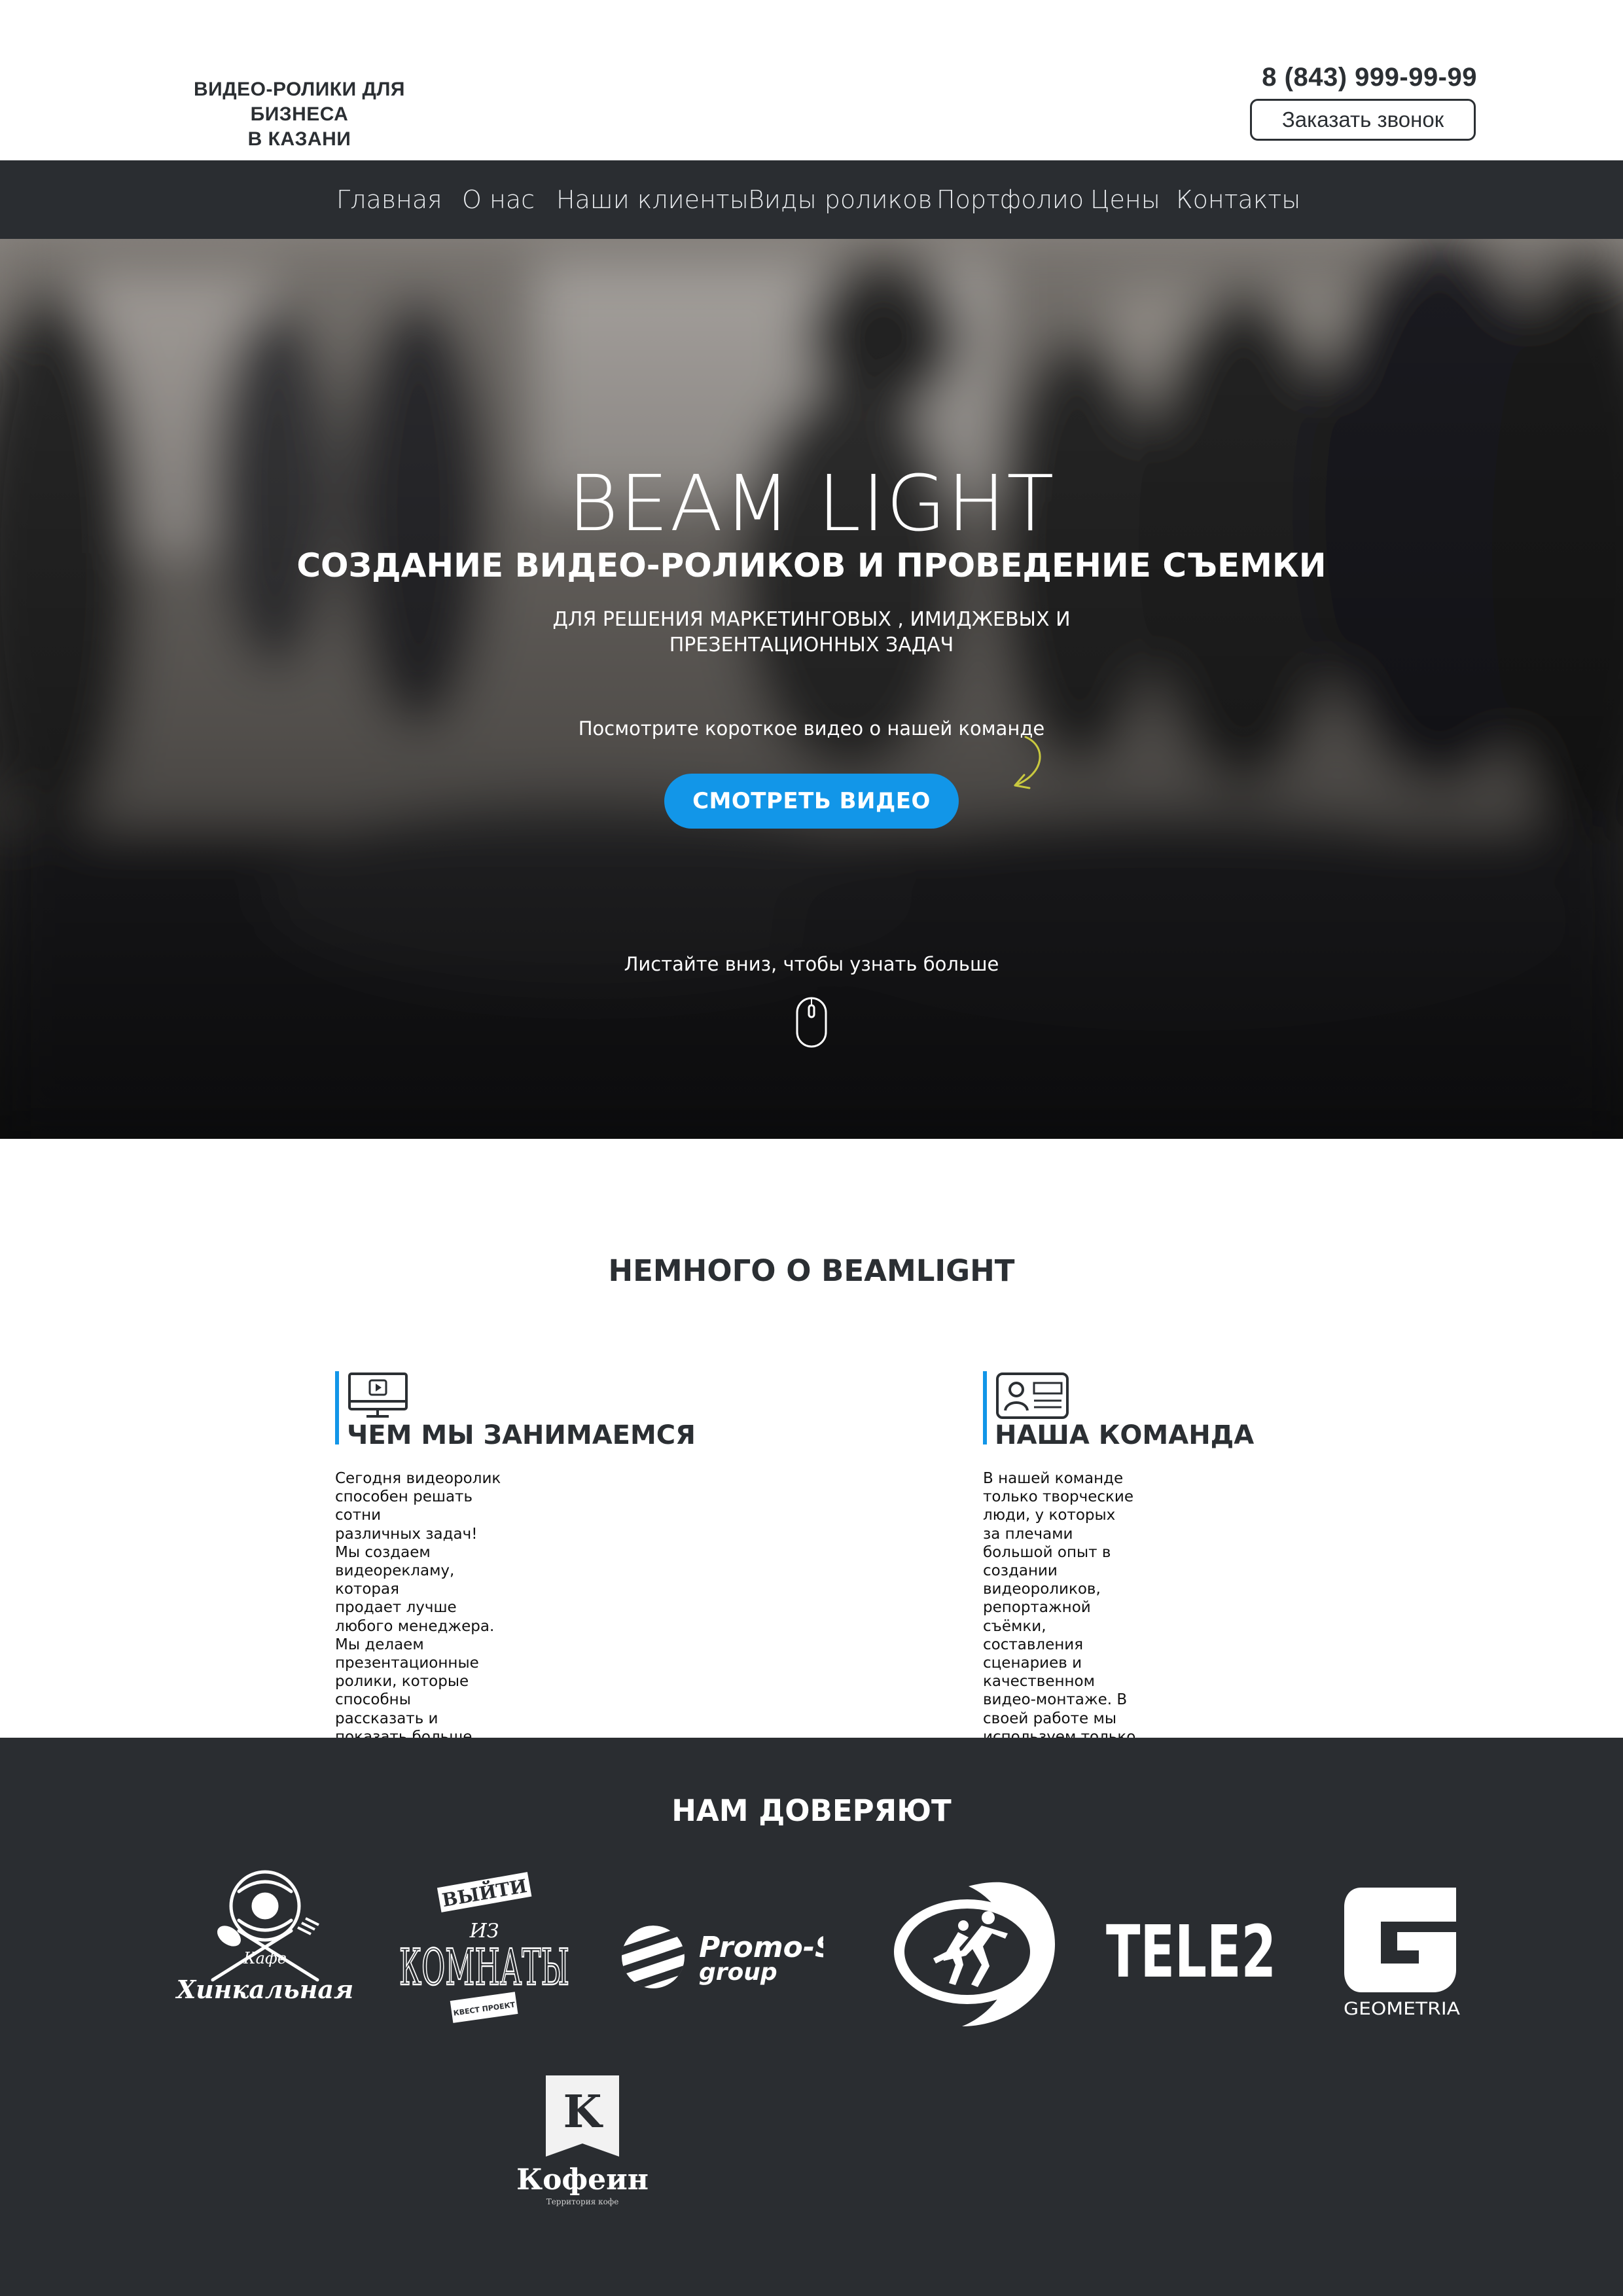 This screenshot has width=1623, height=2296. What do you see at coordinates (738, 1972) in the screenshot?
I see `svg-text: group` at bounding box center [738, 1972].